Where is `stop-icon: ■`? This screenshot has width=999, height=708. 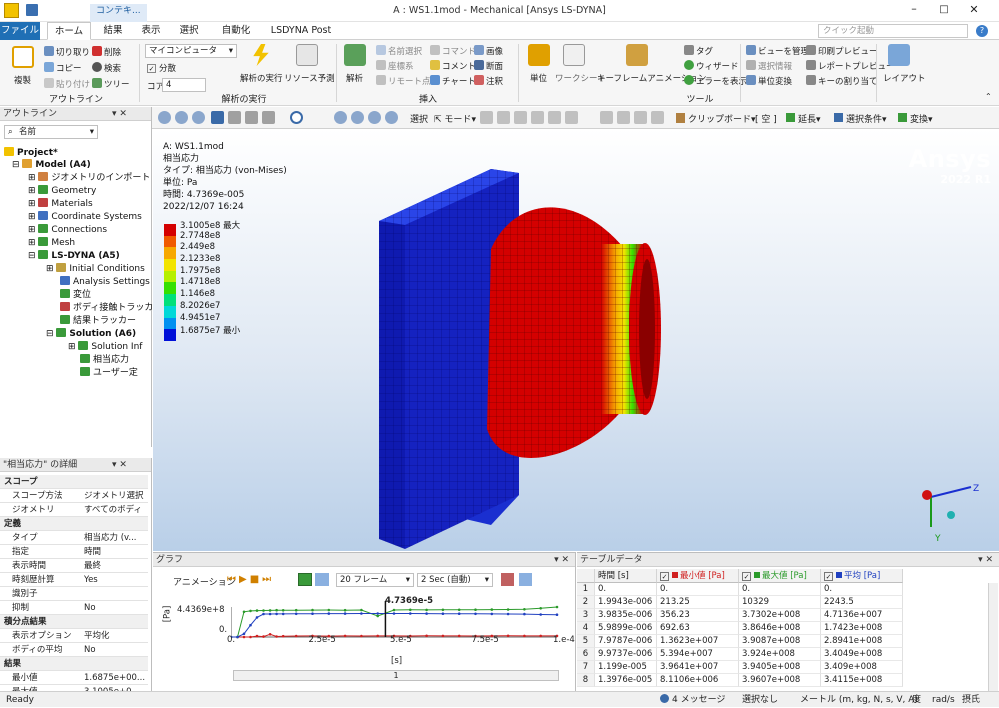 stop-icon: ■ is located at coordinates (256, 579).